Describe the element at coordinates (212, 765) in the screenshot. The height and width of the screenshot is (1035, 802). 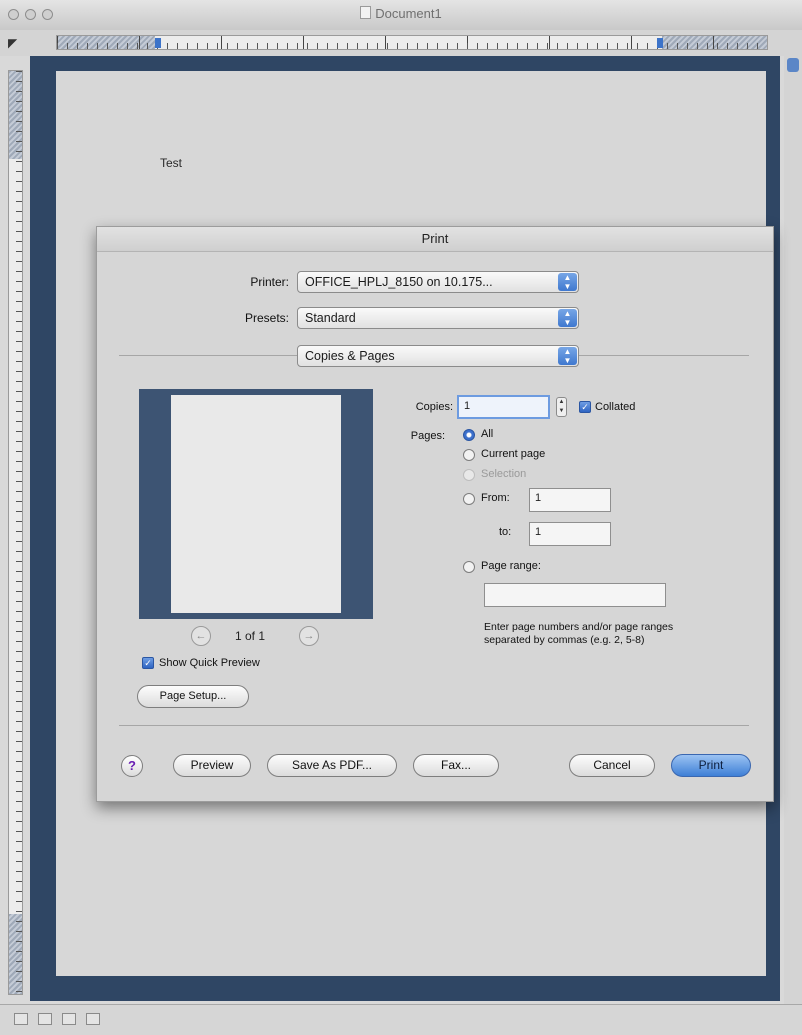
I see `preview-button: Preview` at that location.